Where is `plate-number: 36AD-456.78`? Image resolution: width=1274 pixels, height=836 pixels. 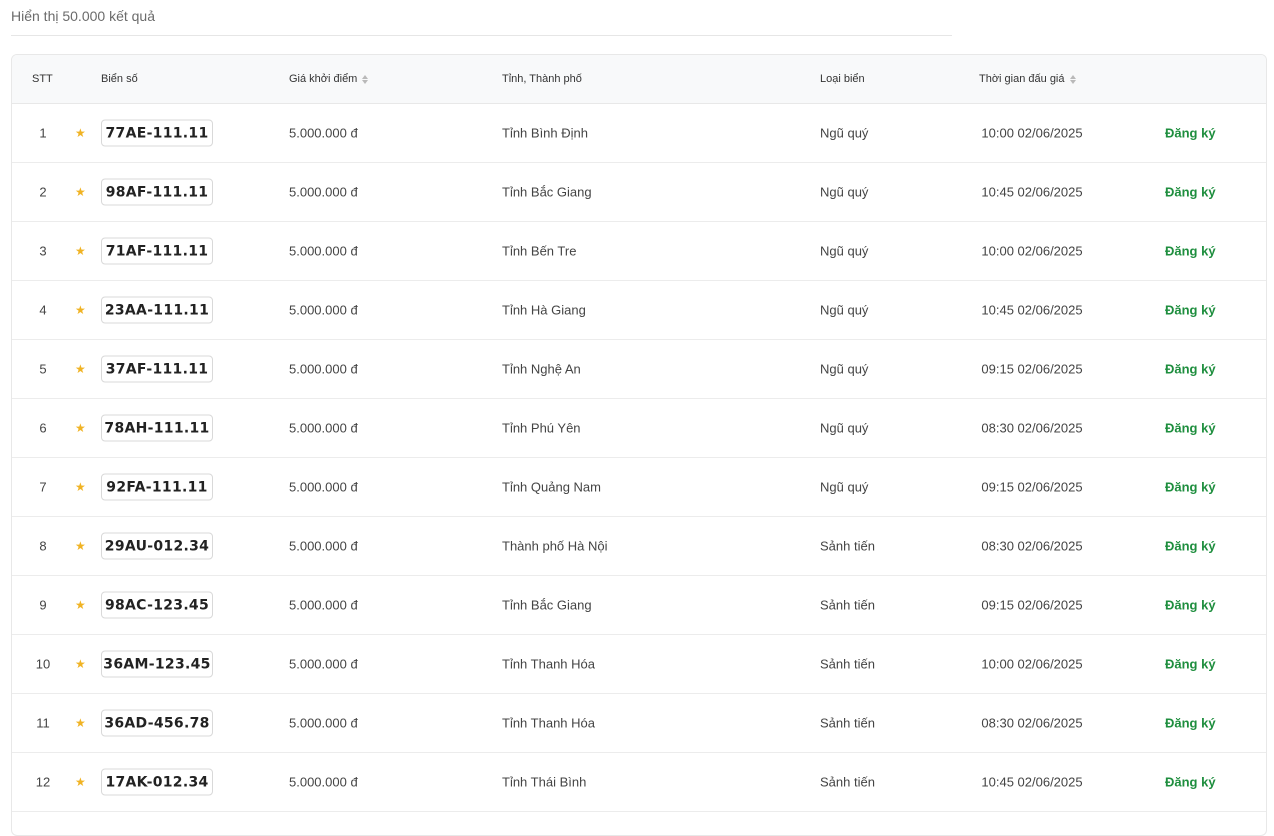
plate-number: 36AD-456.78 is located at coordinates (157, 723).